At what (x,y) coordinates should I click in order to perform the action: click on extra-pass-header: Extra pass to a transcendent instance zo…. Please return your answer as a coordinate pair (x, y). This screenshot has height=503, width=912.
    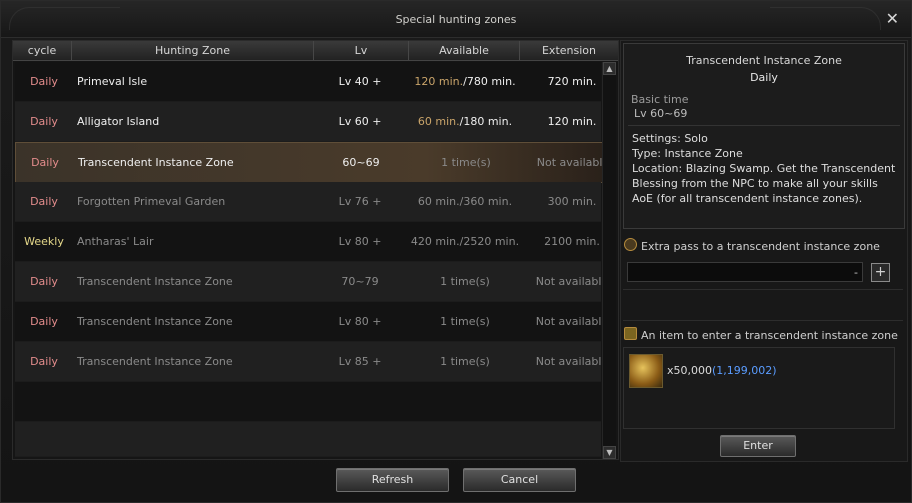
    Looking at the image, I should click on (752, 245).